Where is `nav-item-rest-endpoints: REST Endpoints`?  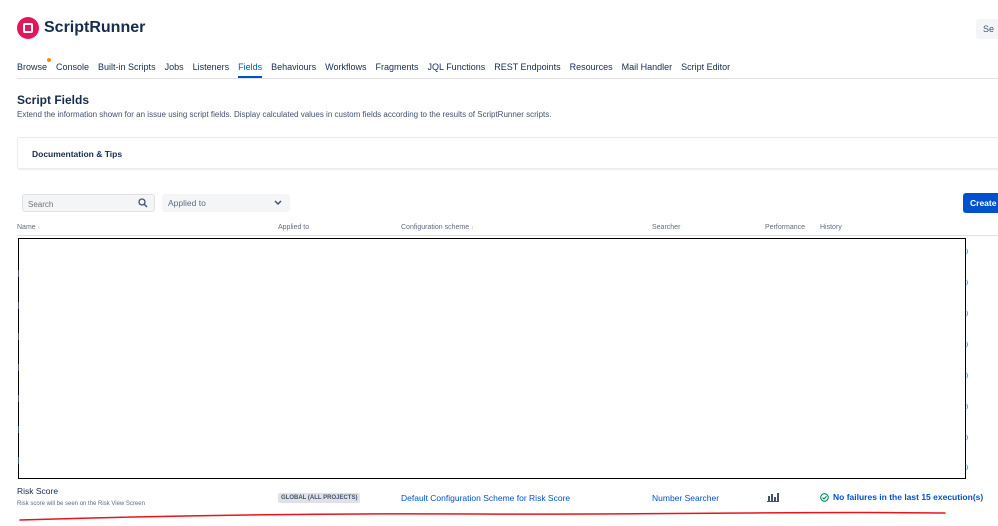
nav-item-rest-endpoints: REST Endpoints is located at coordinates (527, 69).